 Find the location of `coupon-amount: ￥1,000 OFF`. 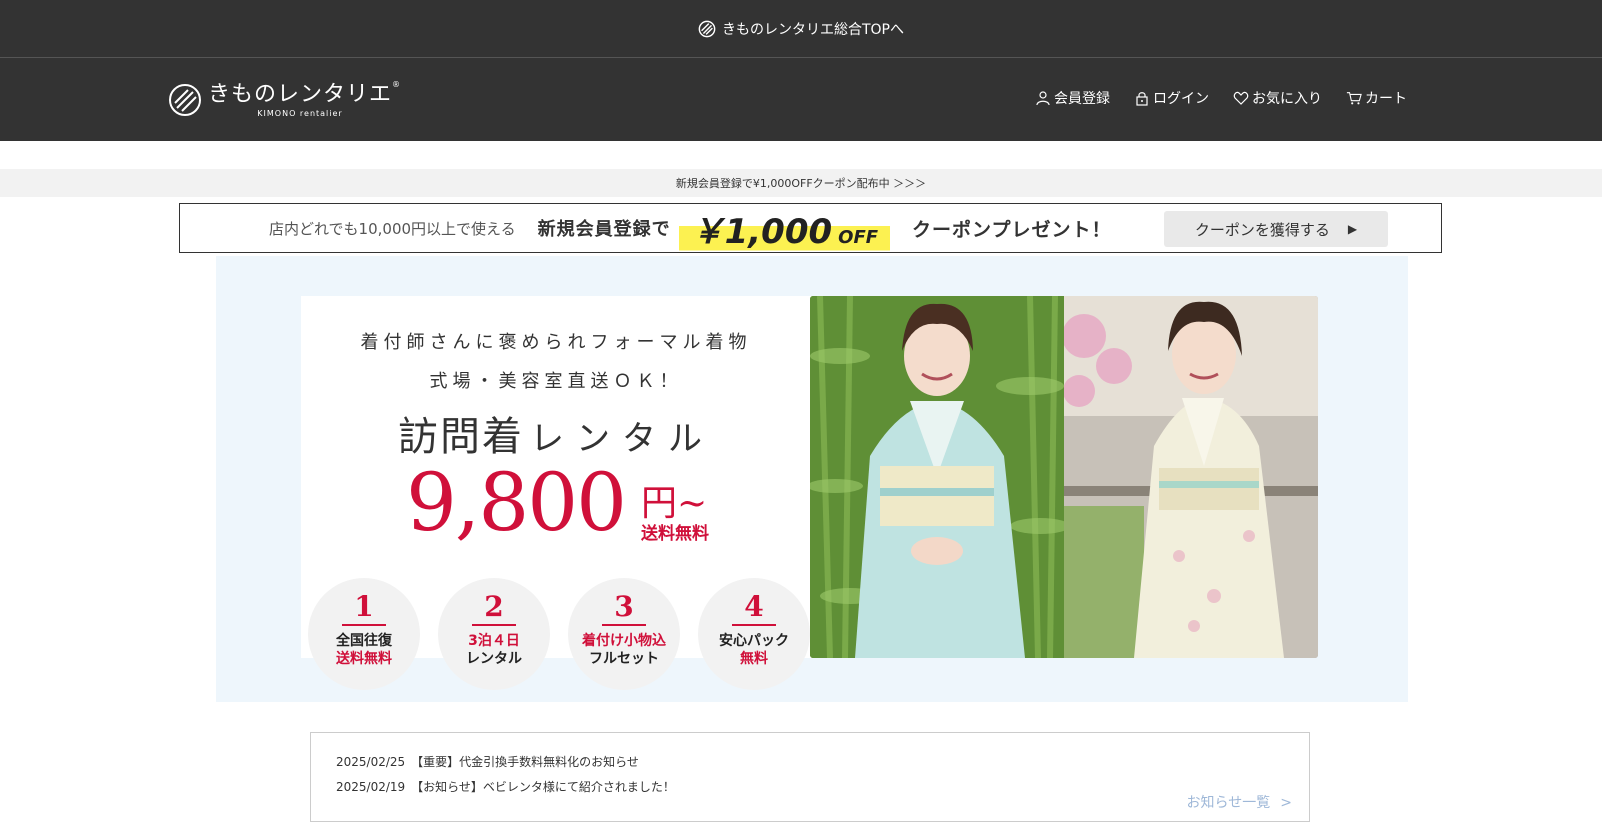

coupon-amount: ￥1,000 OFF is located at coordinates (784, 228).